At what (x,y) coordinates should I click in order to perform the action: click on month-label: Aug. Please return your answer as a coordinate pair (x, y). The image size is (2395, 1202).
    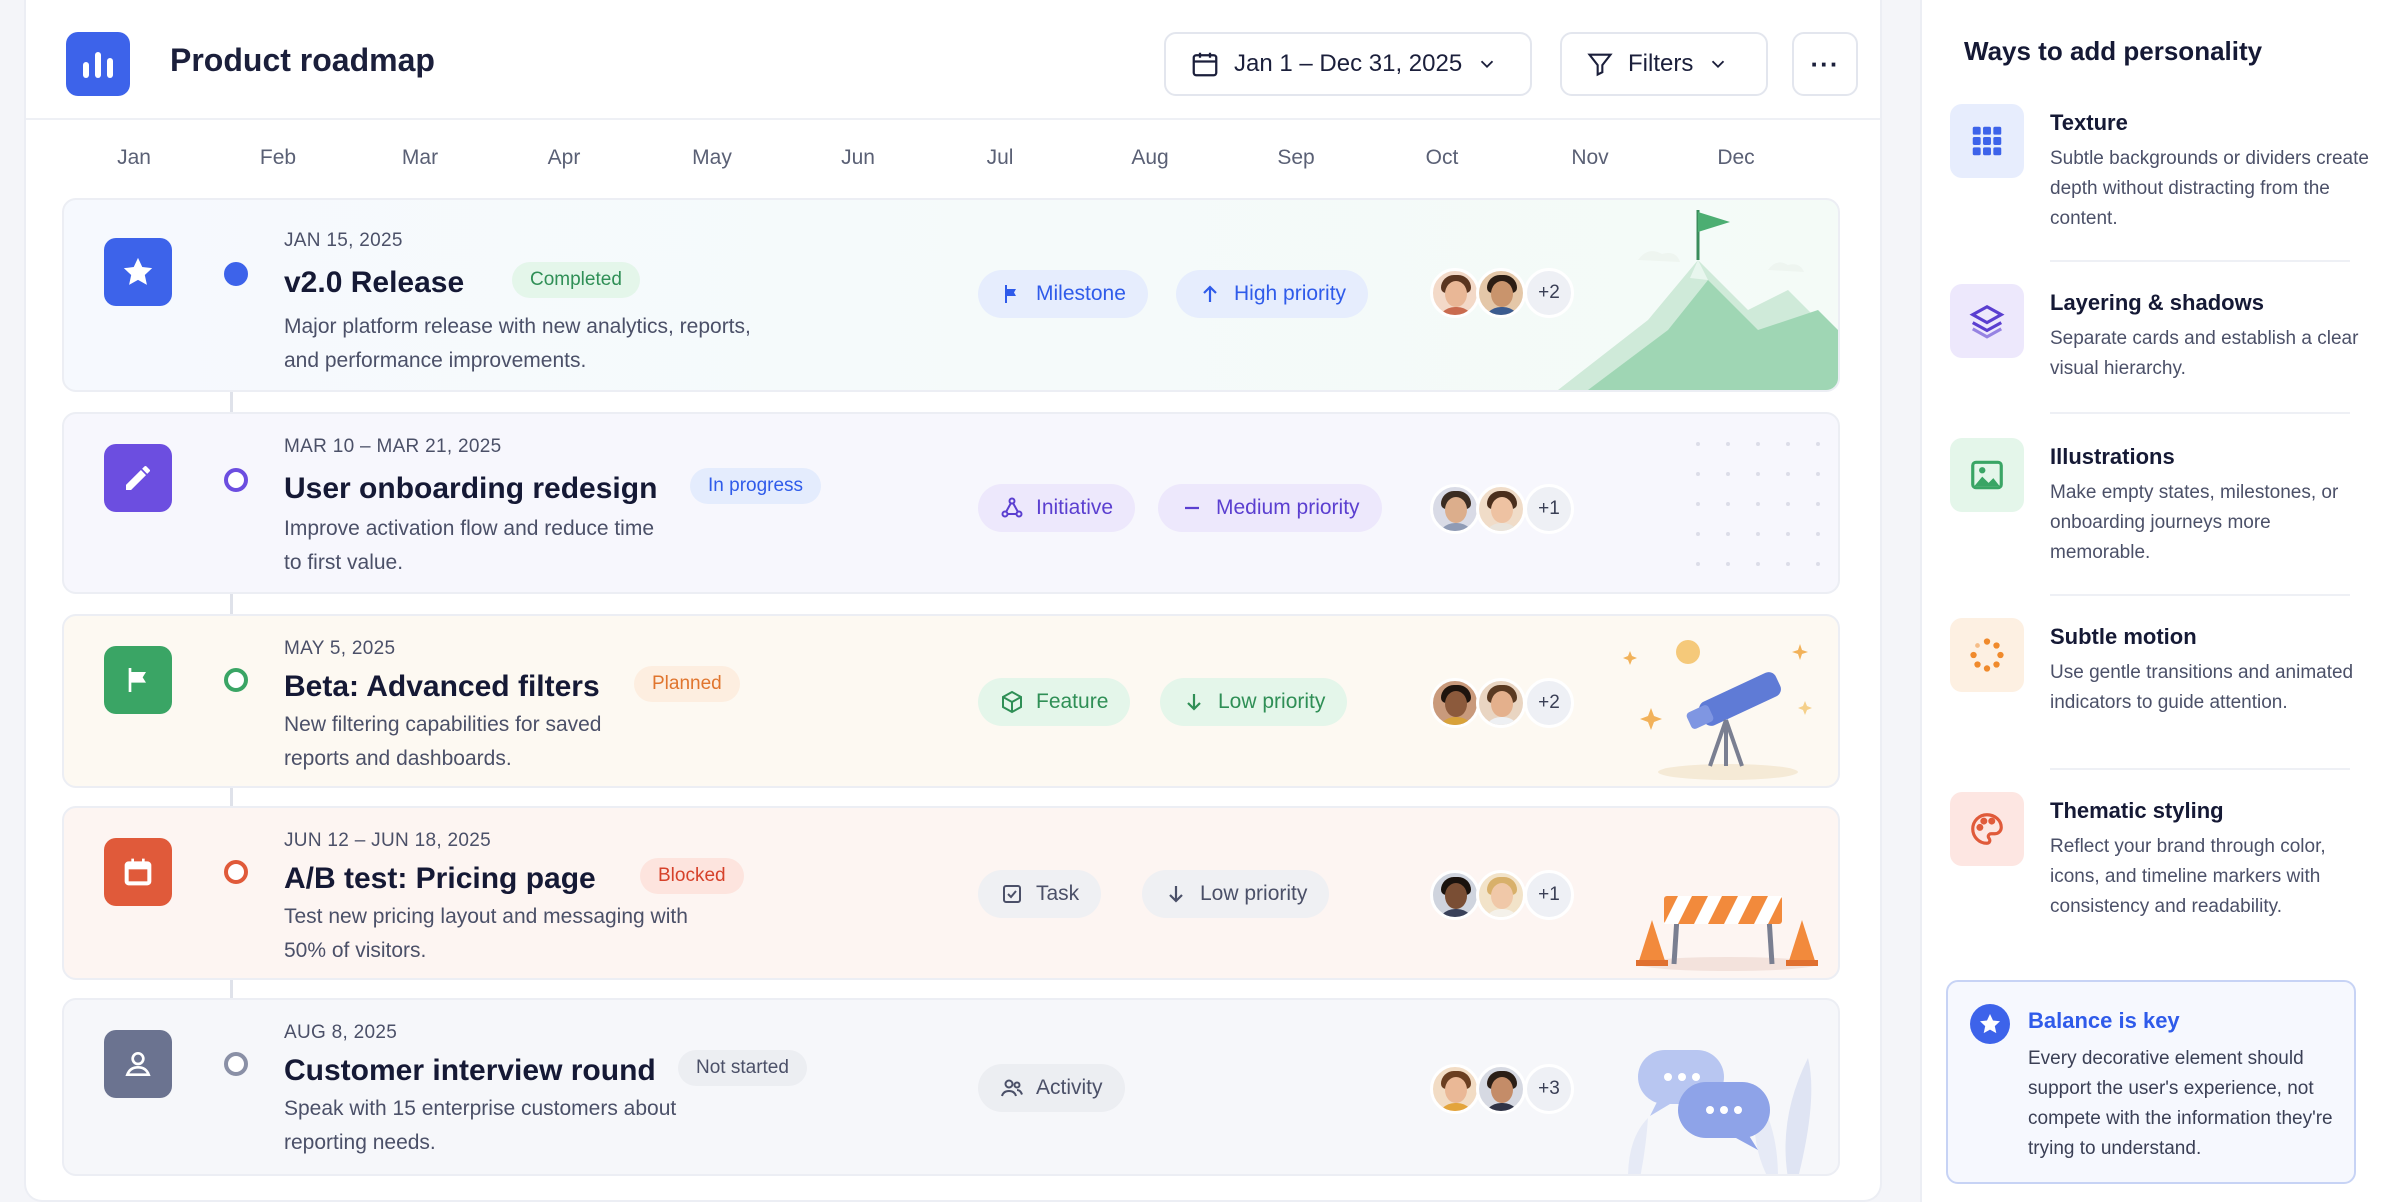
    Looking at the image, I should click on (1150, 157).